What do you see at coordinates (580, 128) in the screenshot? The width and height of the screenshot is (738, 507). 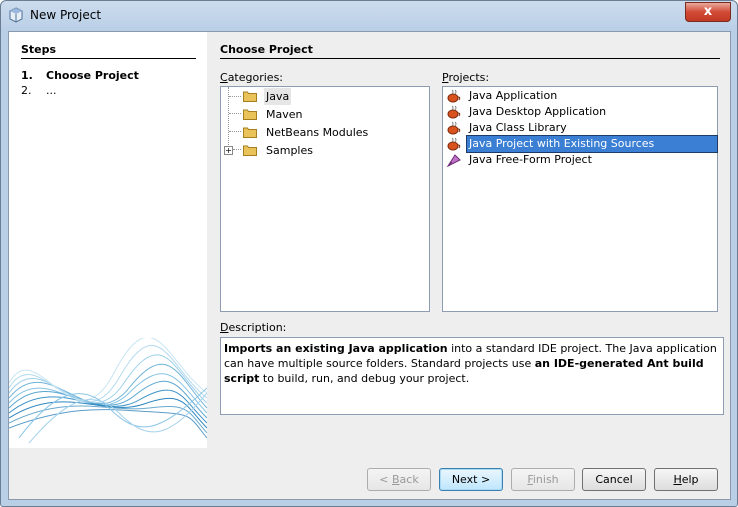 I see `list-item-java-class-library: Java Class Library` at bounding box center [580, 128].